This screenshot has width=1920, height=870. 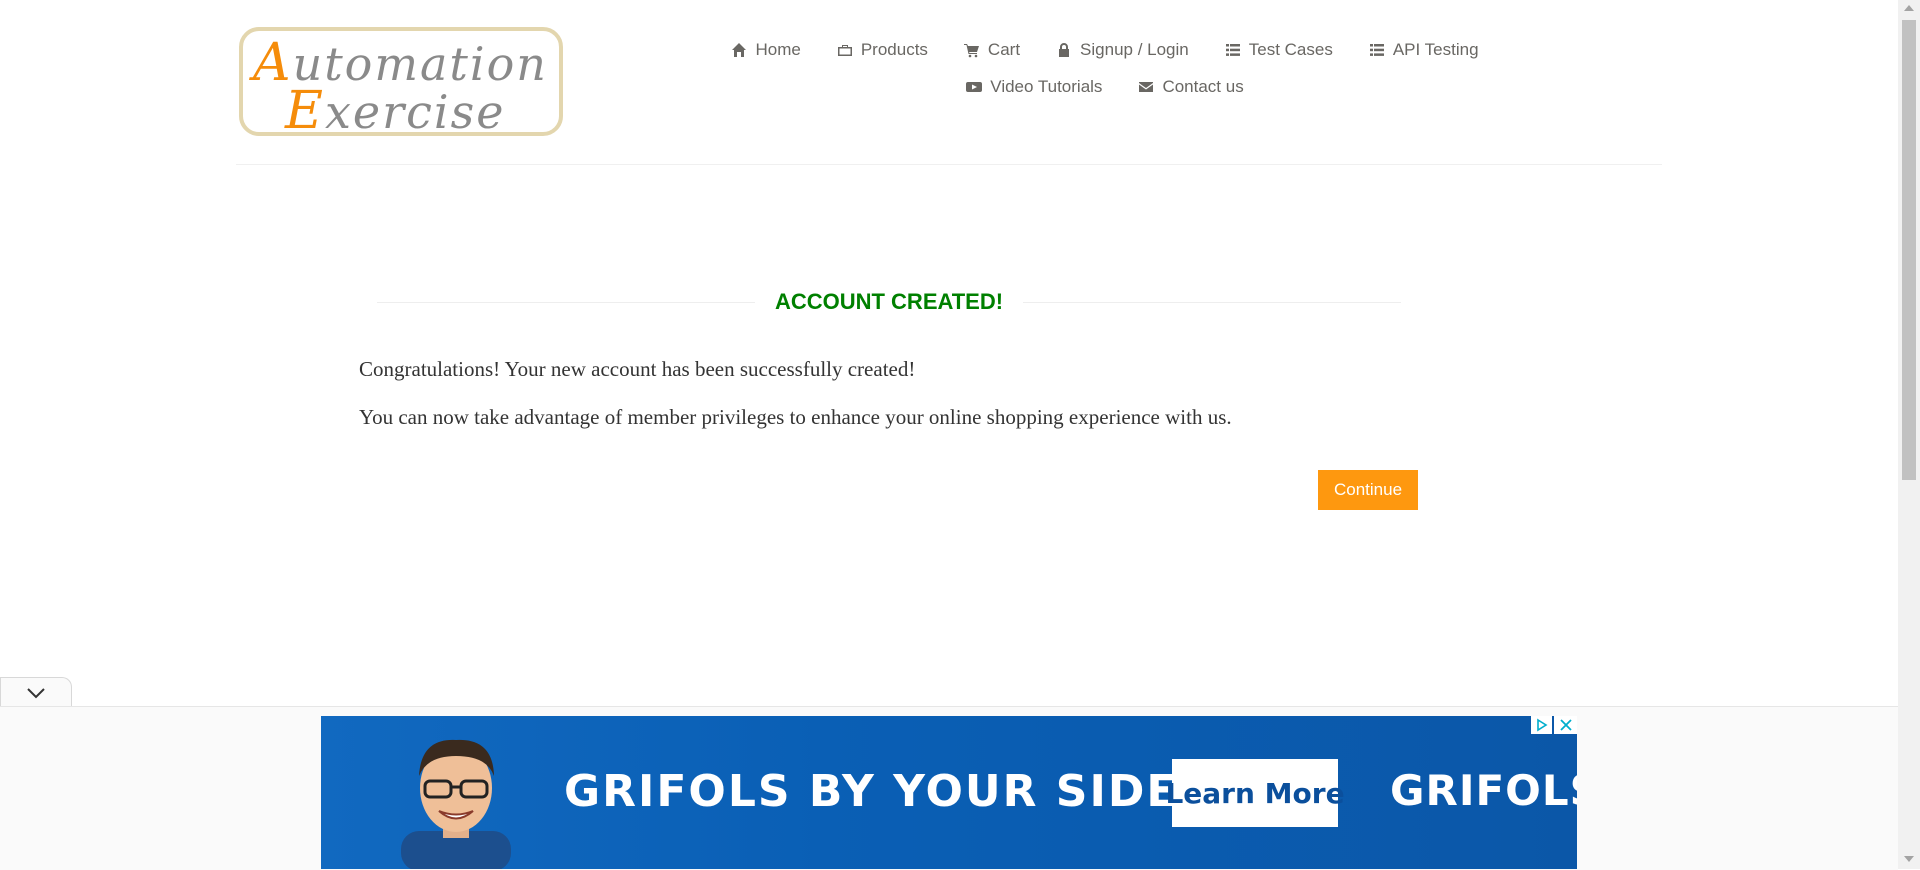 I want to click on nav-label: Signup / Login, so click(x=1134, y=49).